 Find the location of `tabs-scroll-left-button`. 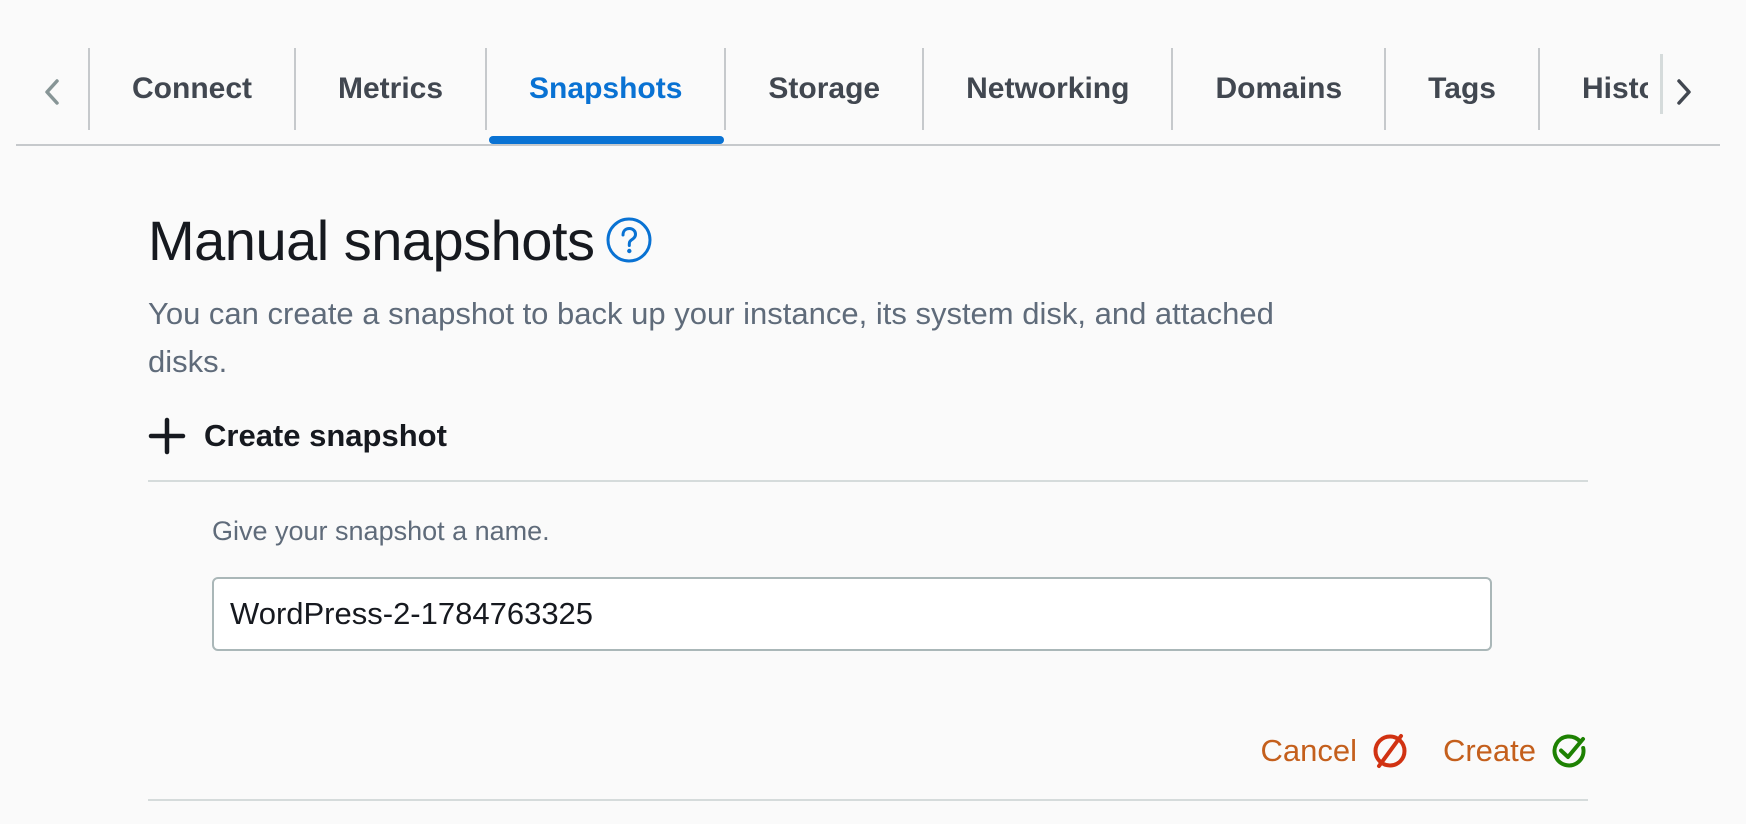

tabs-scroll-left-button is located at coordinates (52, 92).